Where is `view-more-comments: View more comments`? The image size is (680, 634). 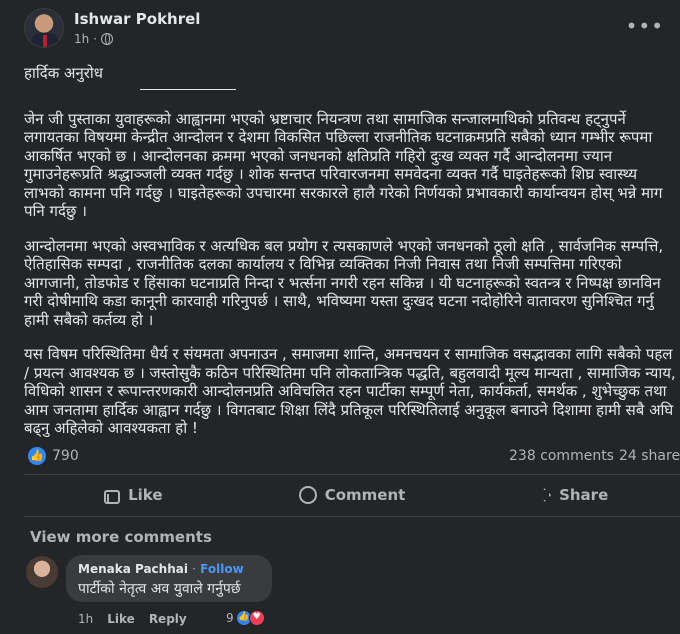 view-more-comments: View more comments is located at coordinates (121, 537).